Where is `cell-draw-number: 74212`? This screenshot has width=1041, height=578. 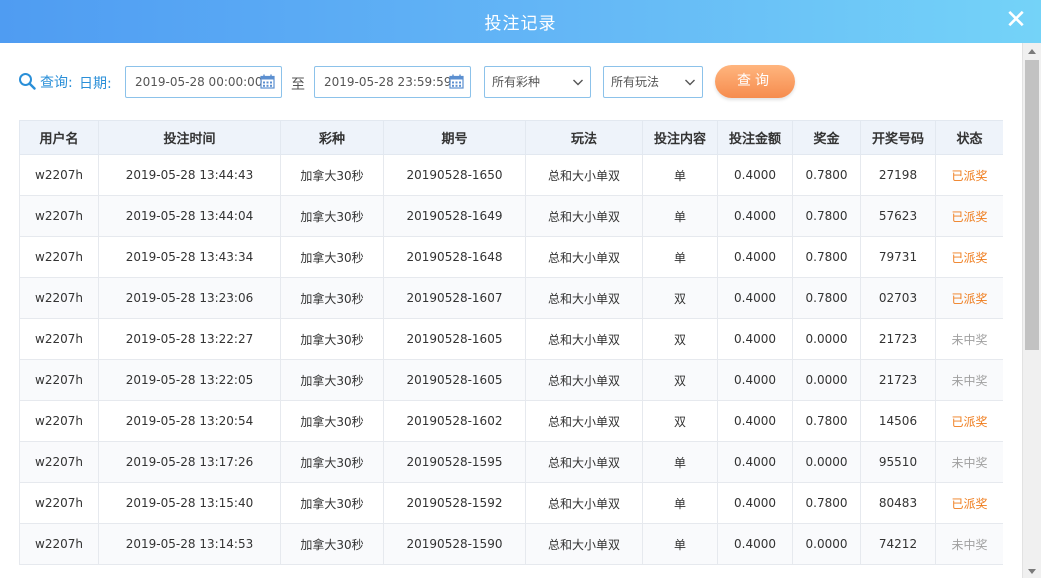 cell-draw-number: 74212 is located at coordinates (898, 544).